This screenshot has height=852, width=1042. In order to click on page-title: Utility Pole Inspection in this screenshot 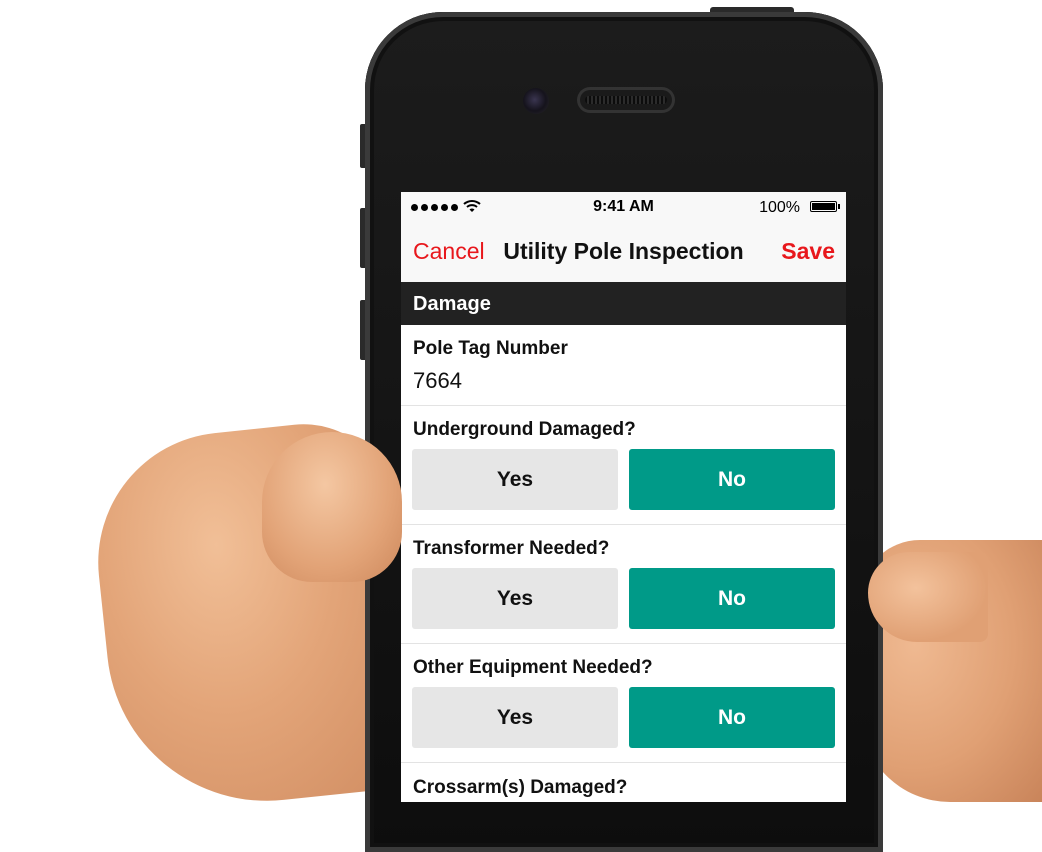, I will do `click(623, 251)`.